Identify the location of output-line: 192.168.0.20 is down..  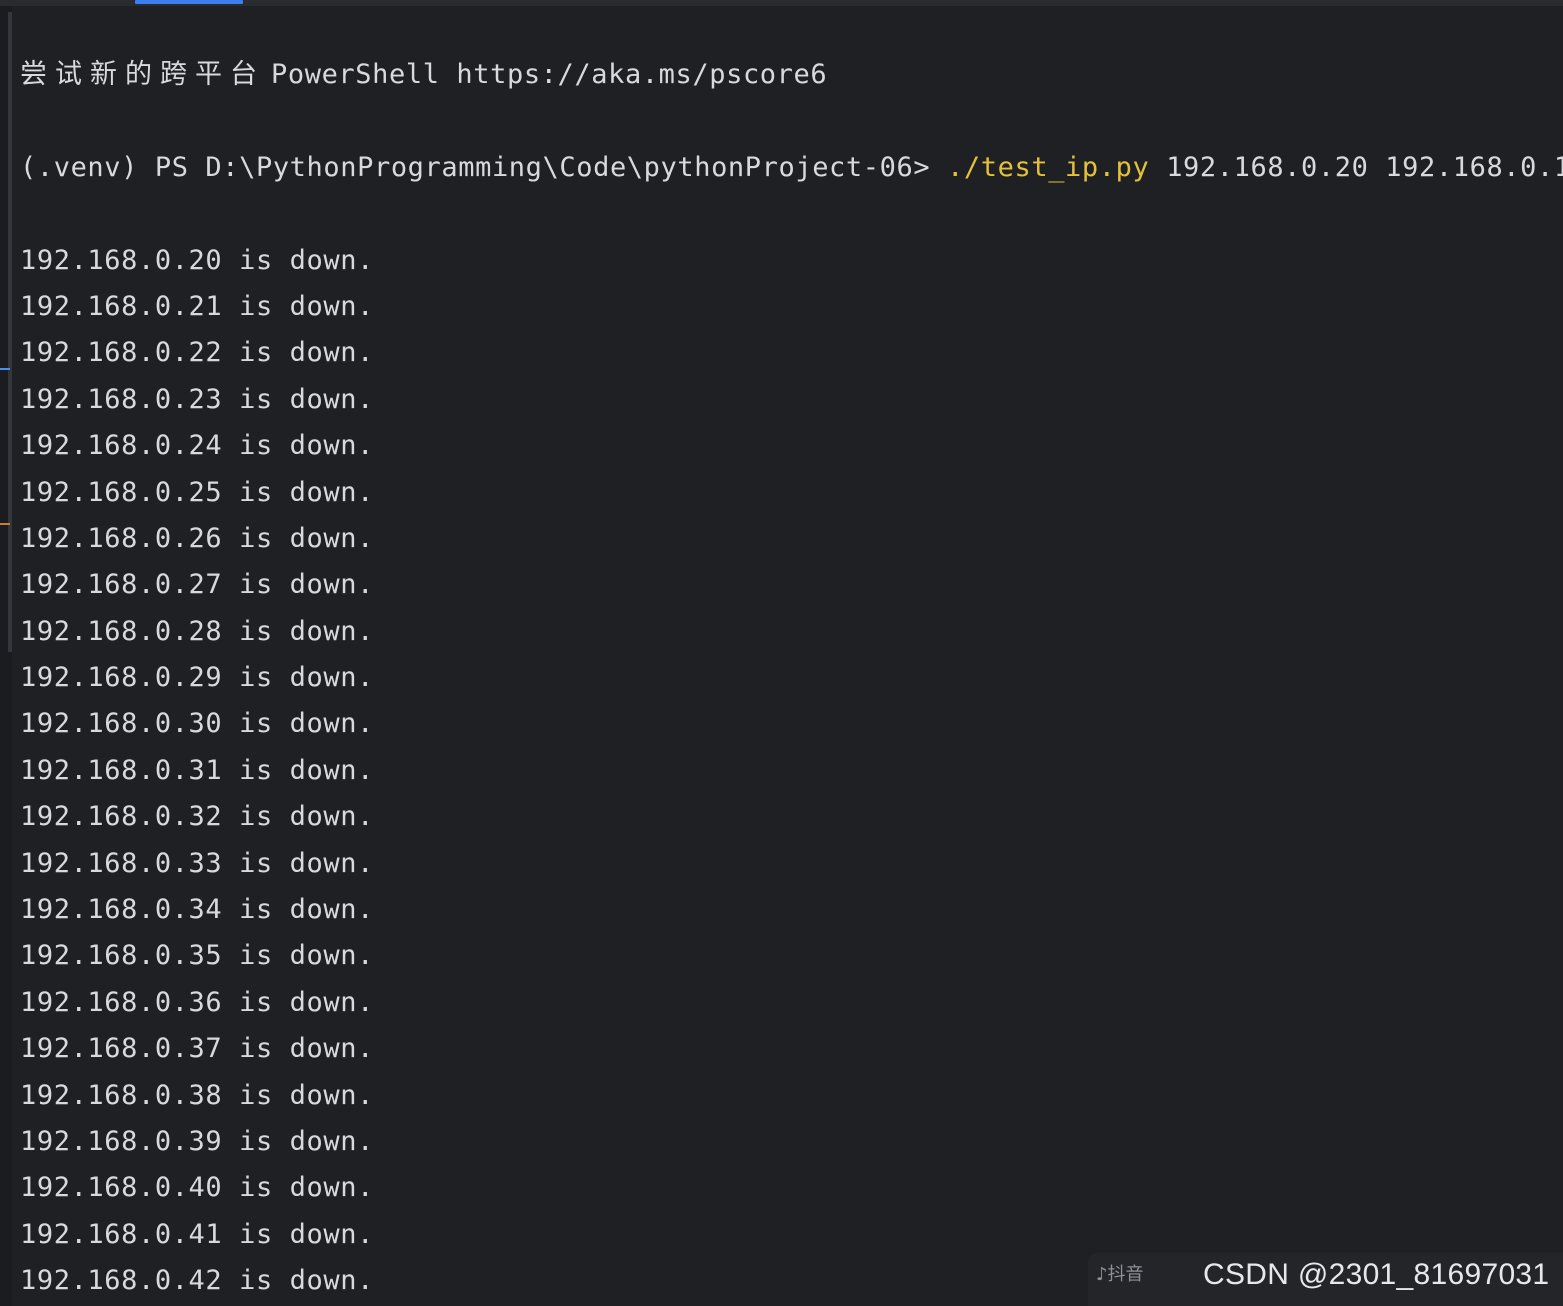
(197, 260).